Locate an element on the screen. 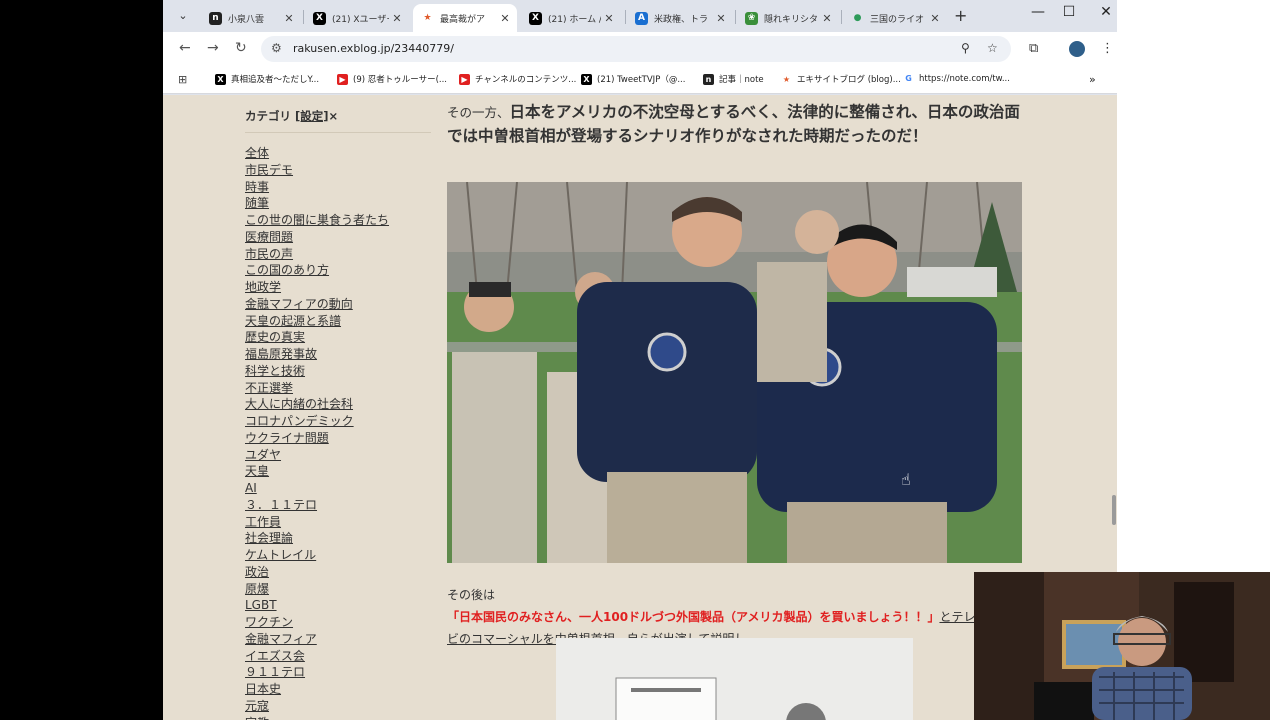 The width and height of the screenshot is (1280, 720). category-link: ワクチン is located at coordinates (317, 622).